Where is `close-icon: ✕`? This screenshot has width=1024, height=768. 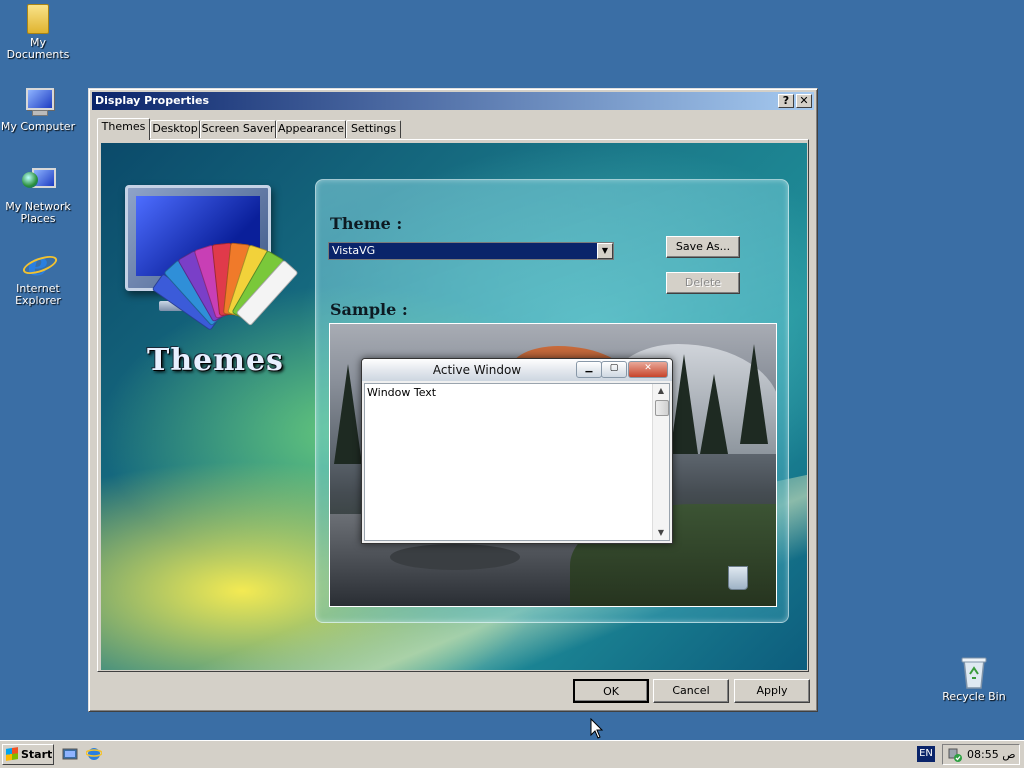 close-icon: ✕ is located at coordinates (648, 369).